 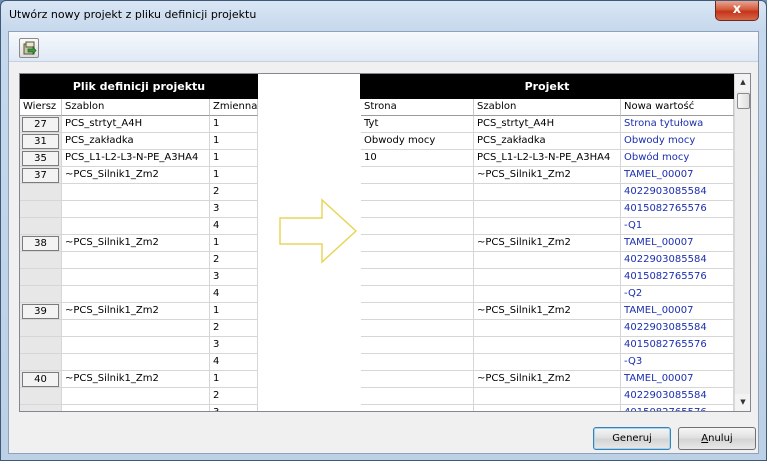 I want to click on table-row: 2 4022903085584, so click(x=377, y=260).